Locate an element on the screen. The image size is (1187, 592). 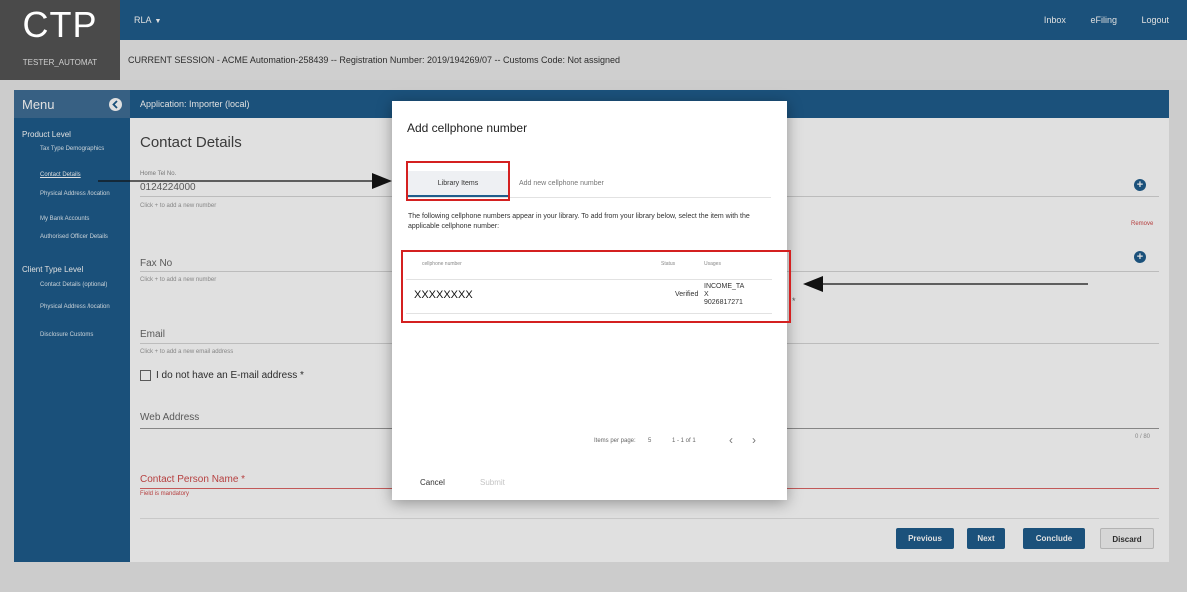
arrow-head-left-icon is located at coordinates (813, 284).